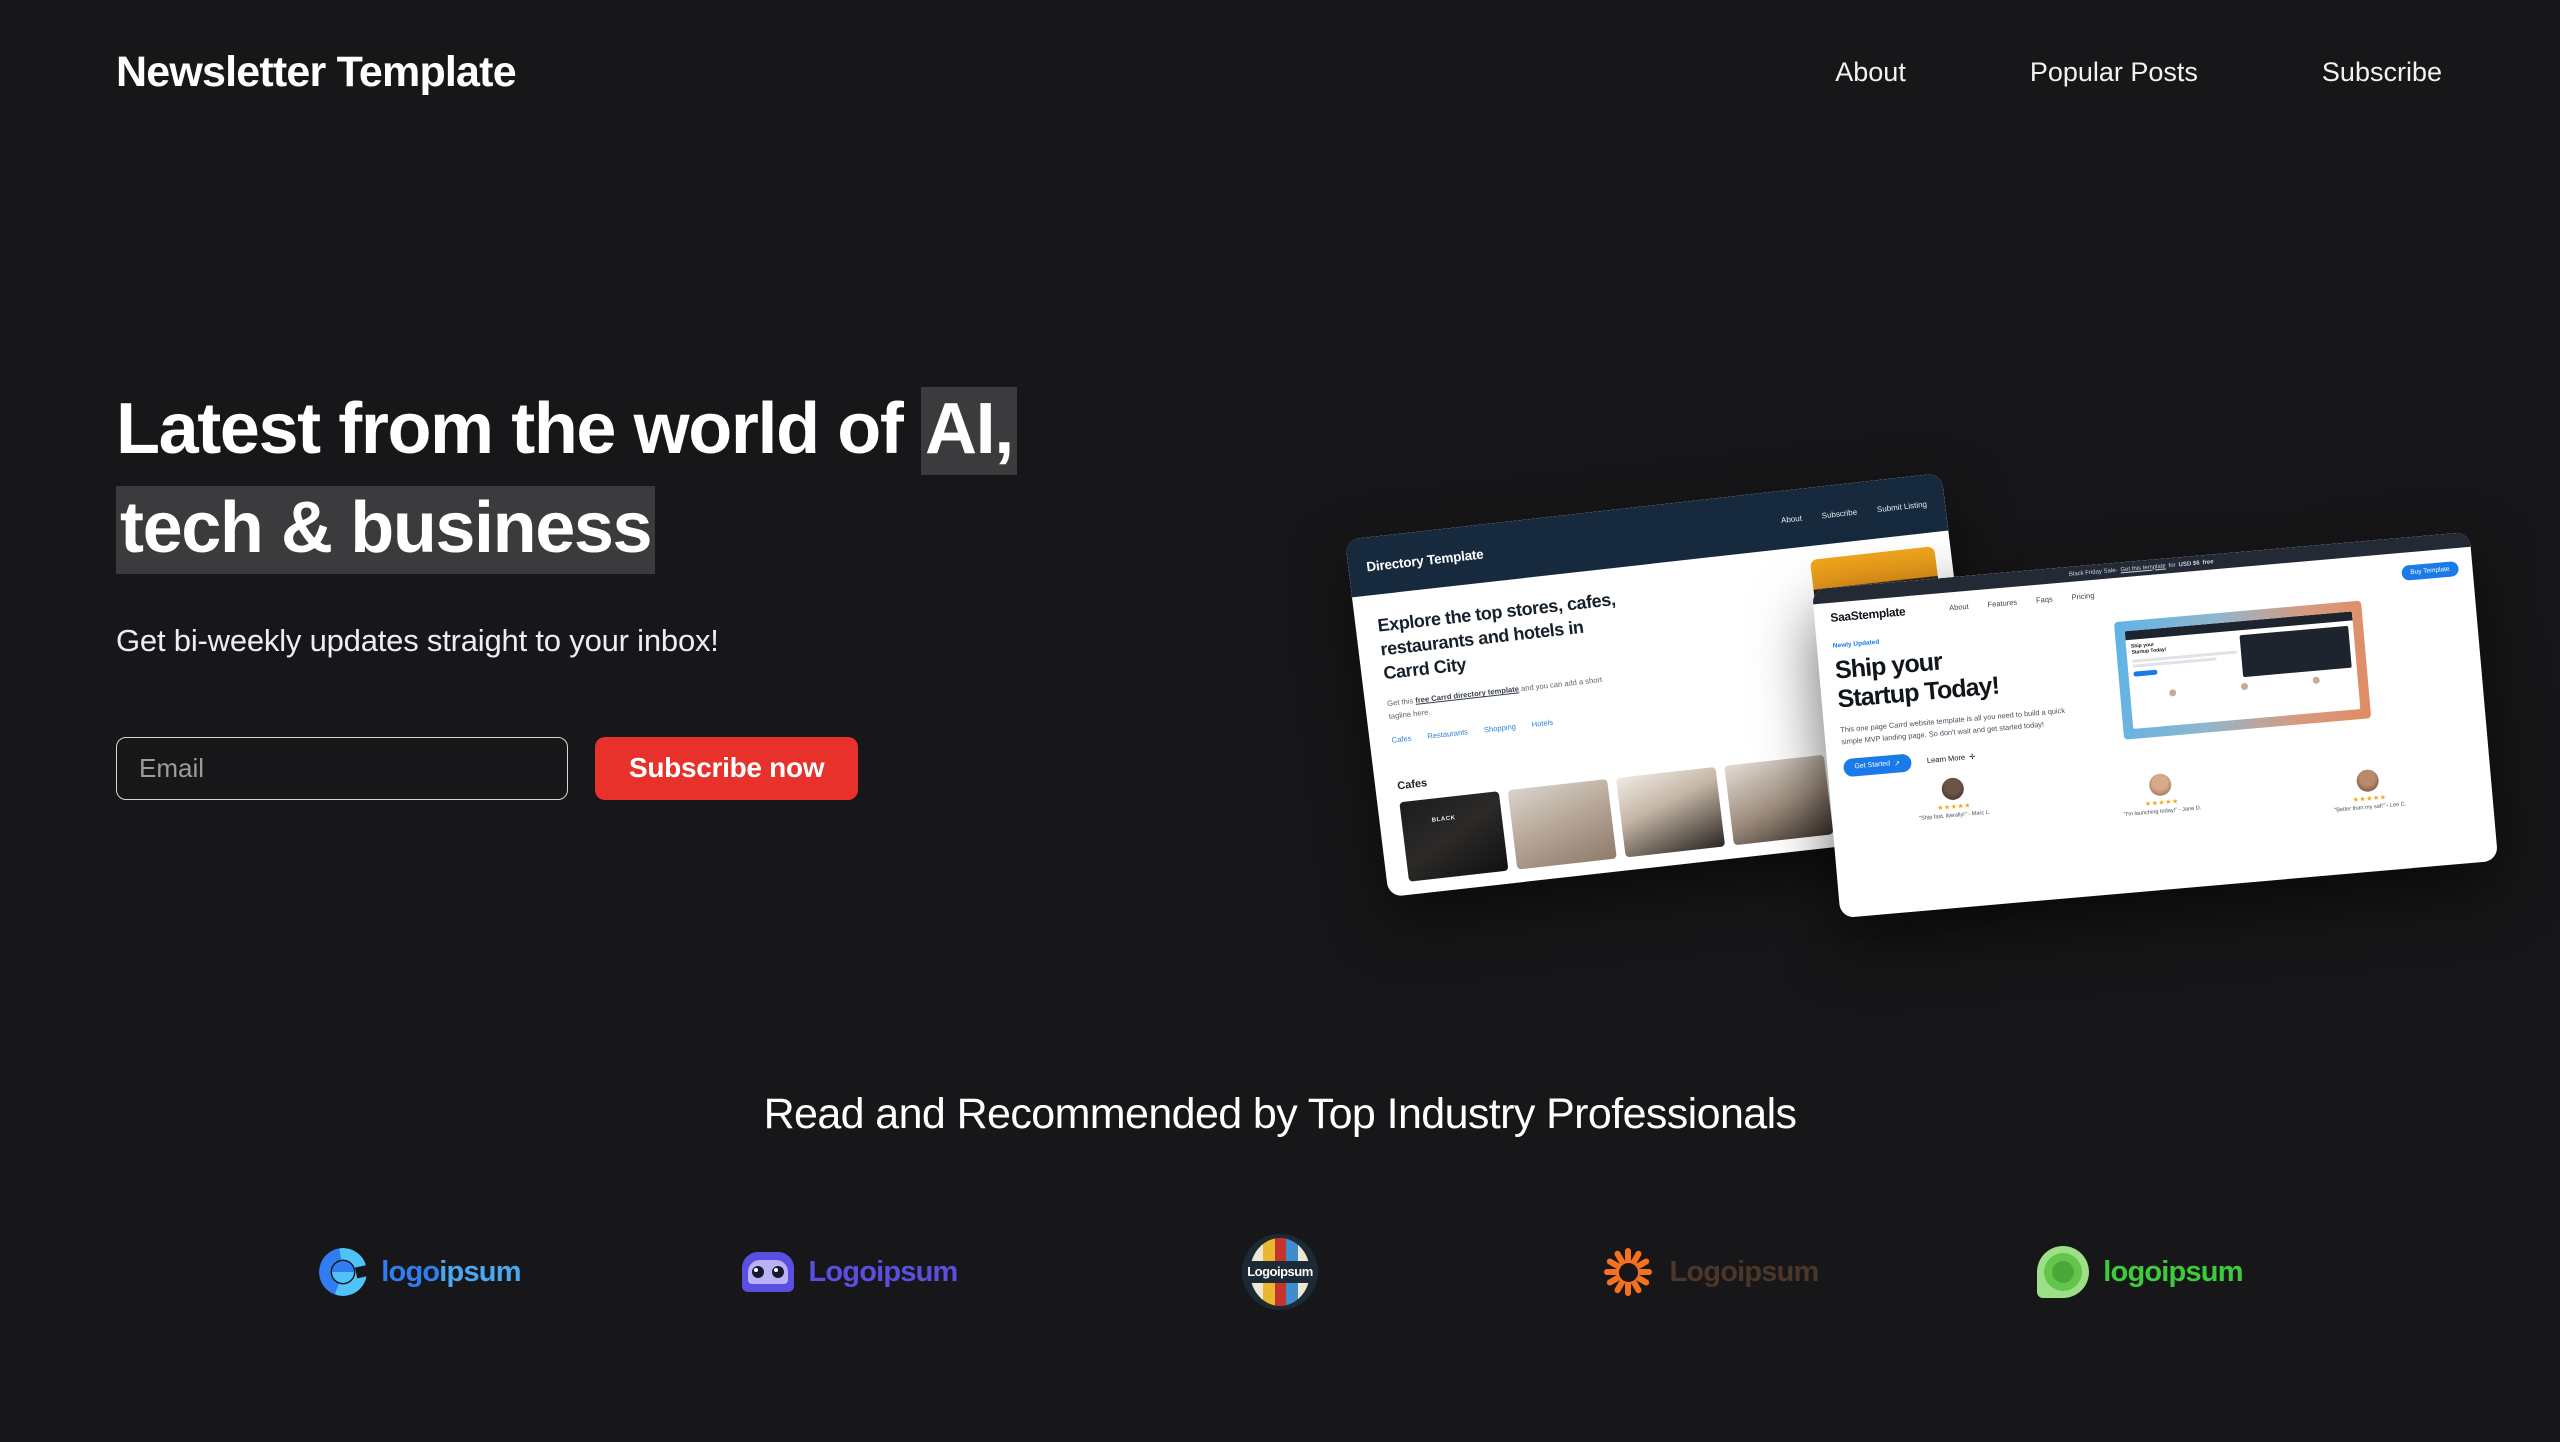 This screenshot has height=1442, width=2560. I want to click on plus-icon: ✛, so click(1972, 756).